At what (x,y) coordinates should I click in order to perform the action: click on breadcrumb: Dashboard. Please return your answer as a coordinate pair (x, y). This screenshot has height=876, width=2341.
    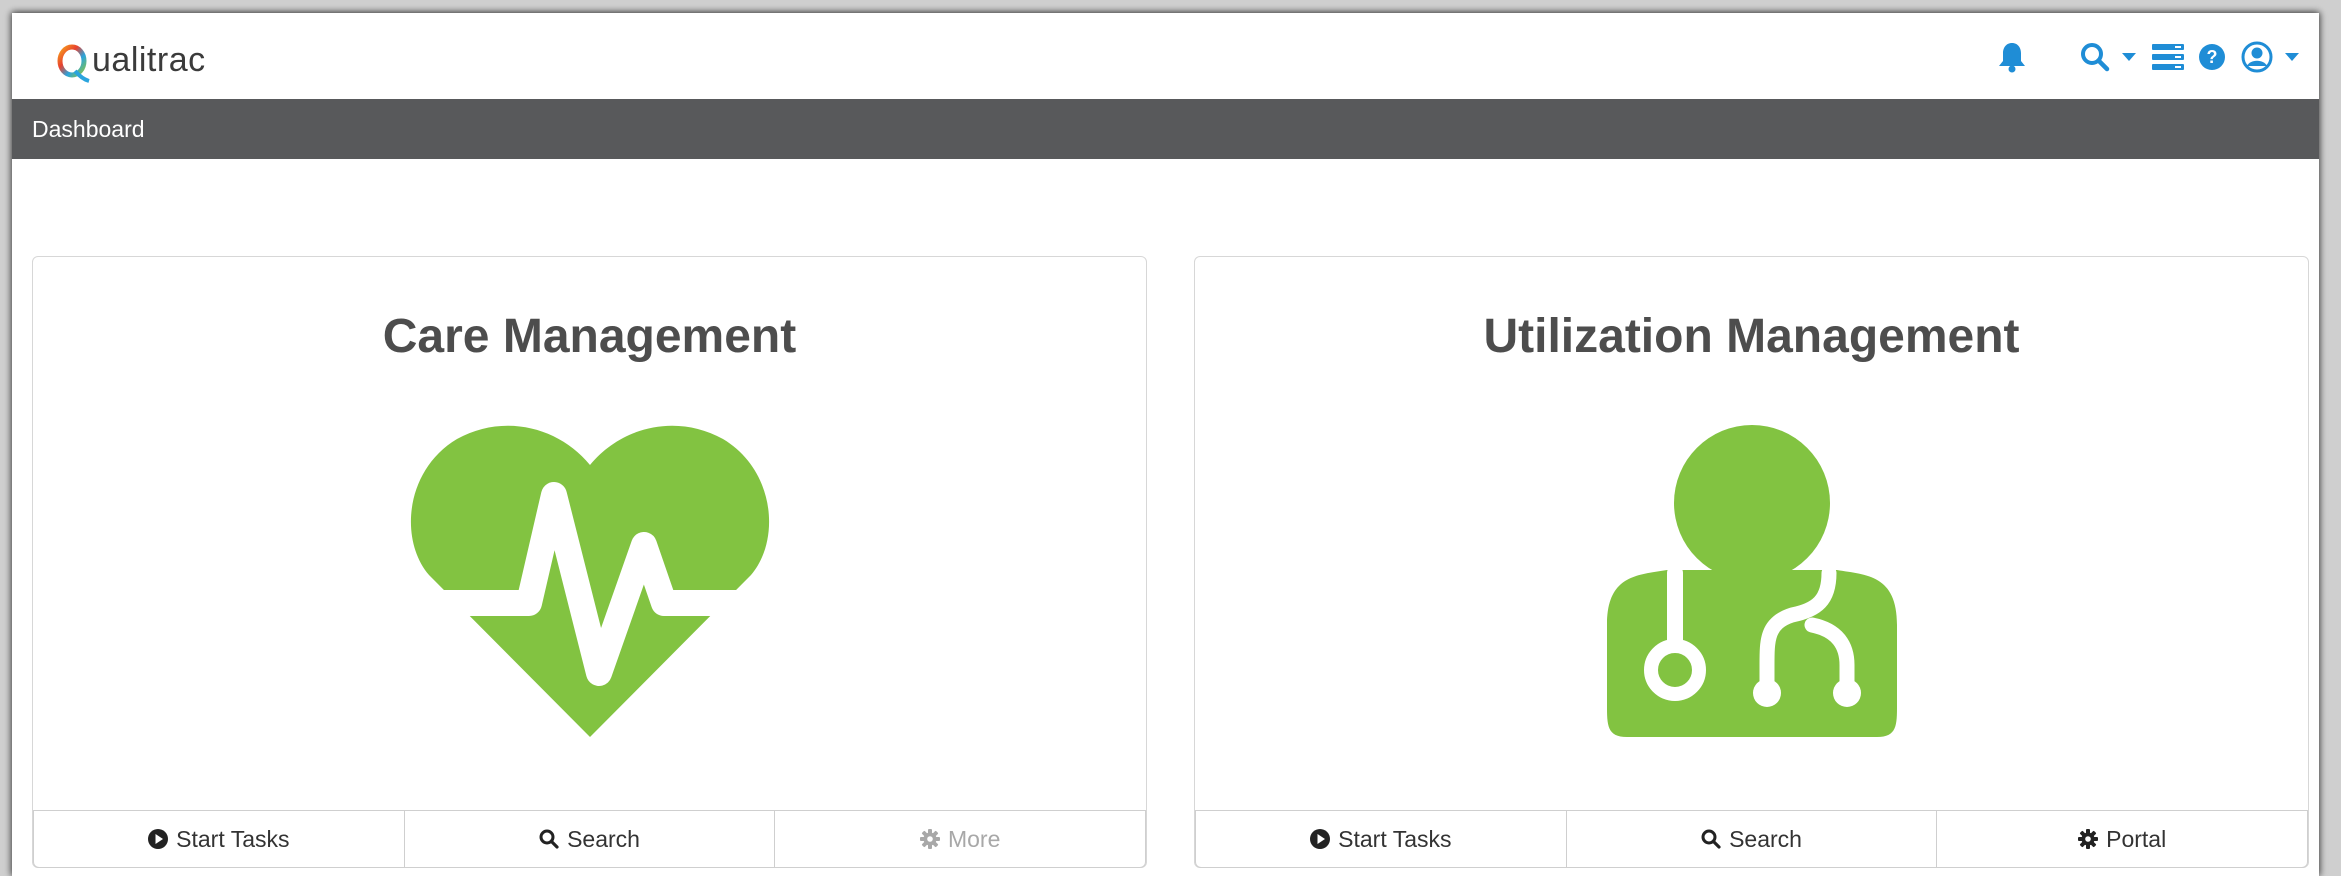
    Looking at the image, I should click on (1165, 129).